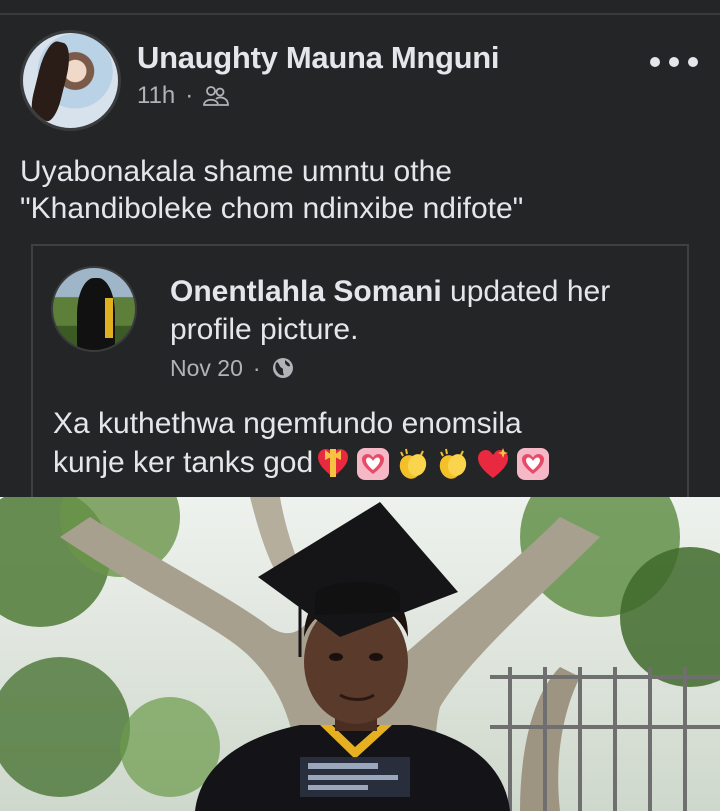 This screenshot has width=720, height=811. Describe the element at coordinates (216, 96) in the screenshot. I see `friends-icon` at that location.